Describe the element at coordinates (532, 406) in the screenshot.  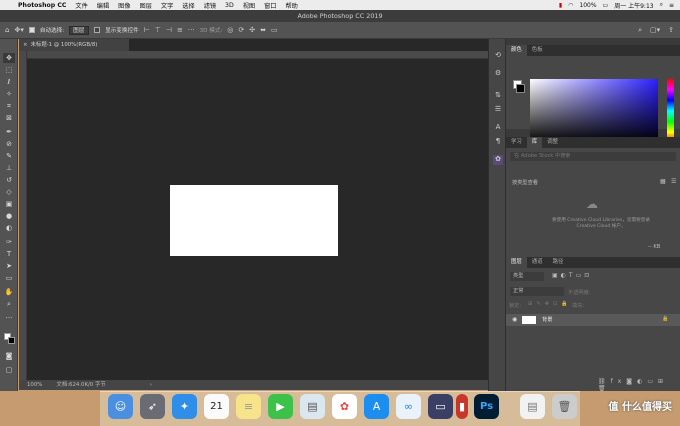
I see `document-file-icon: ▤` at that location.